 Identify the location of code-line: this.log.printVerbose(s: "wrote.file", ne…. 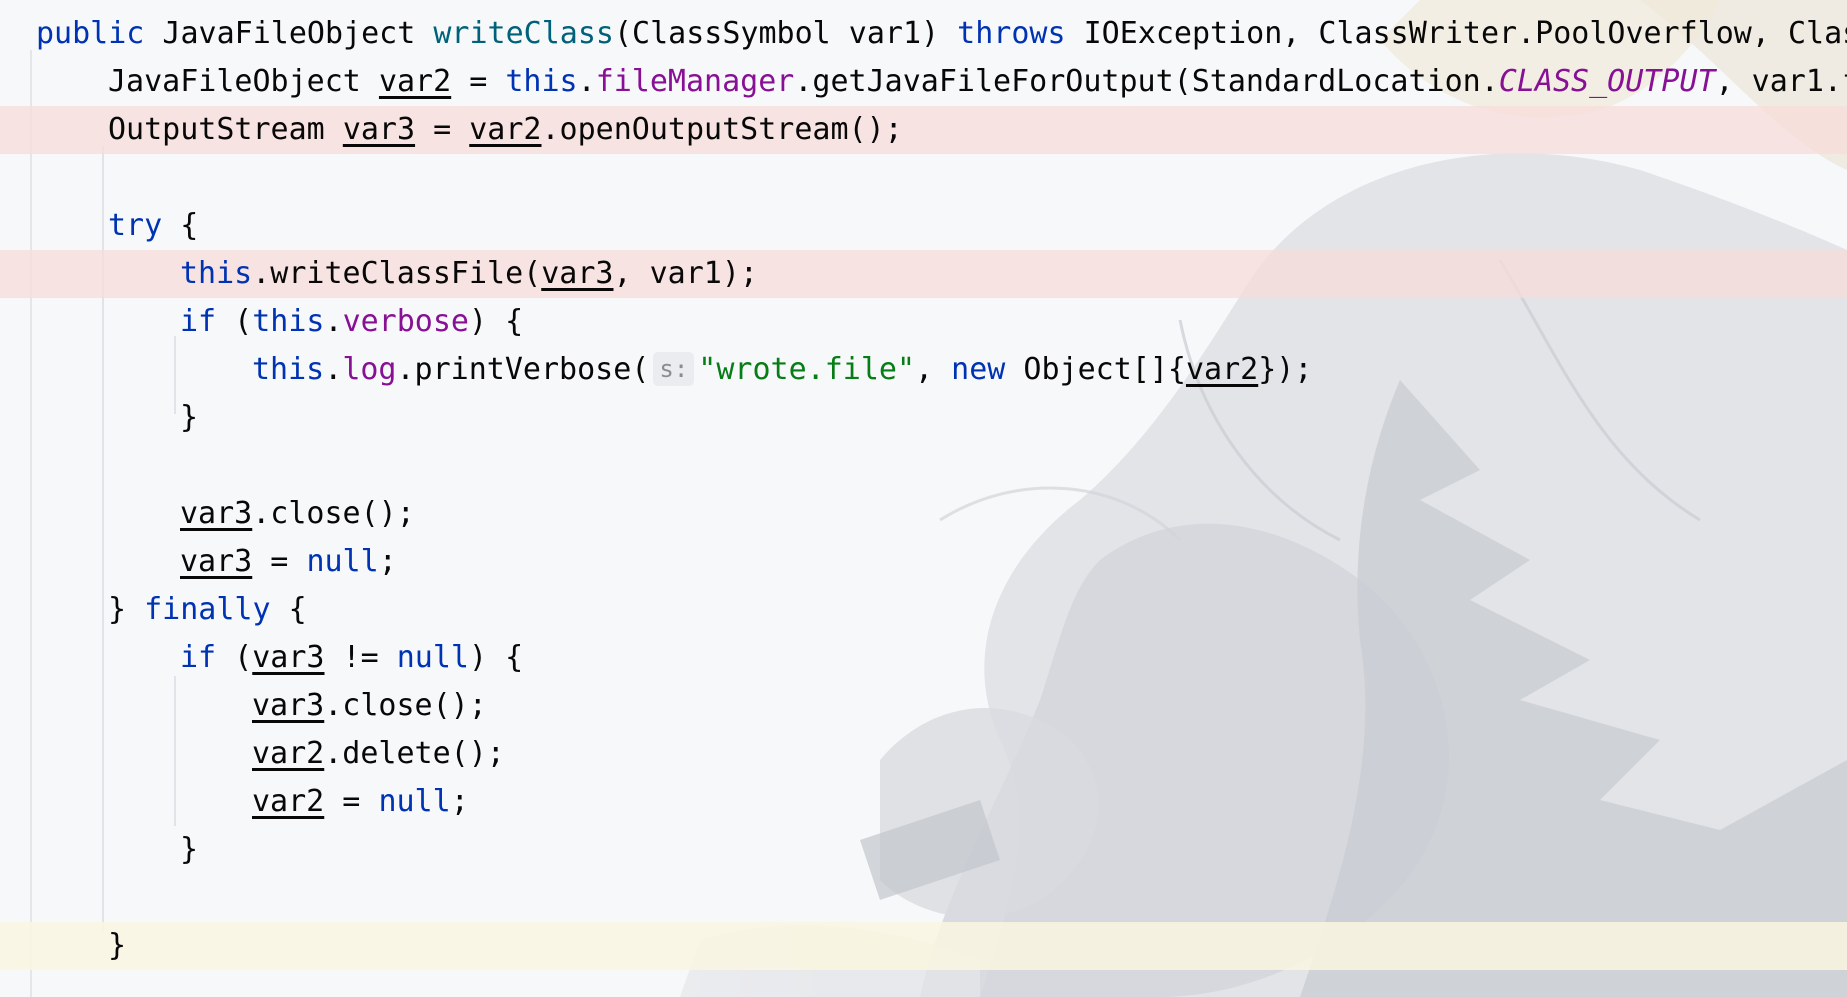
(923, 370).